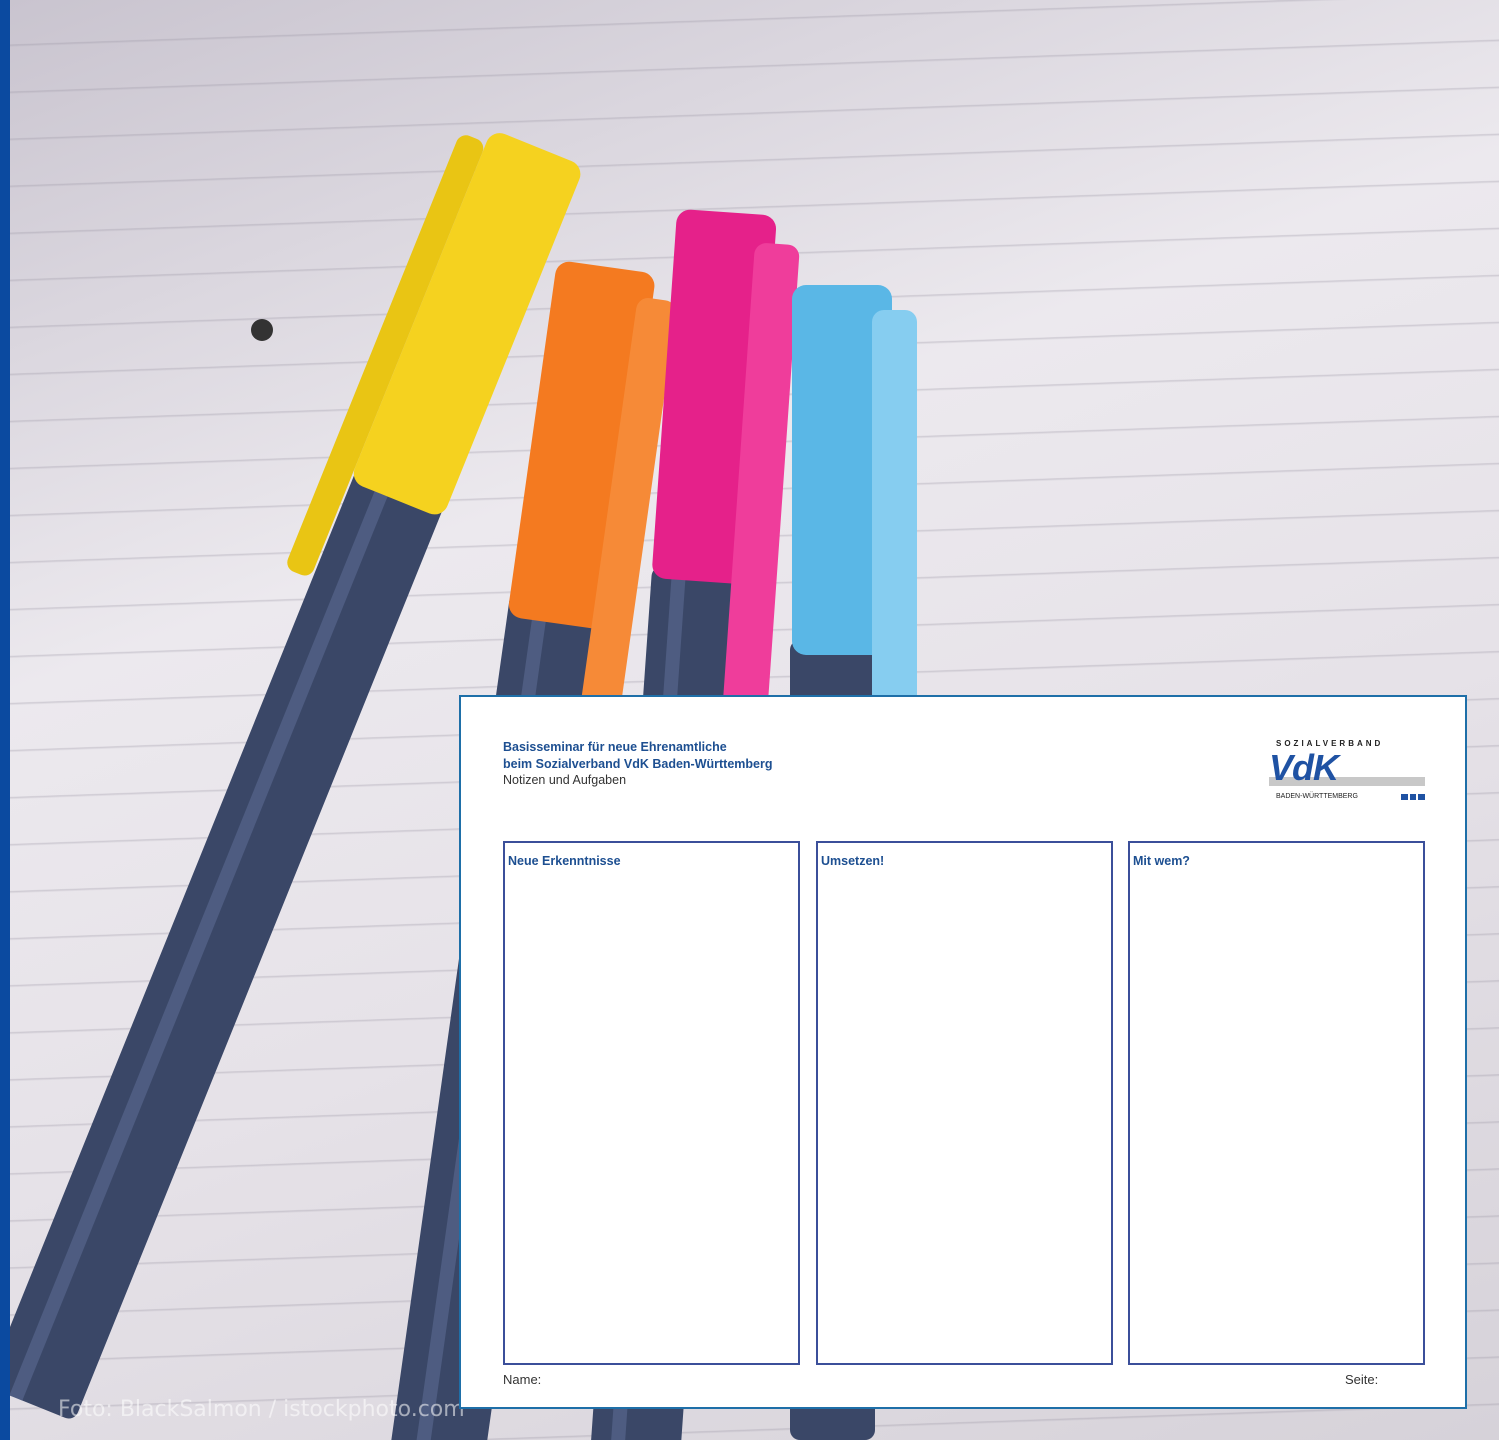 The width and height of the screenshot is (1499, 1440). What do you see at coordinates (964, 1103) in the screenshot?
I see `column-box-2: Umsetzen!` at bounding box center [964, 1103].